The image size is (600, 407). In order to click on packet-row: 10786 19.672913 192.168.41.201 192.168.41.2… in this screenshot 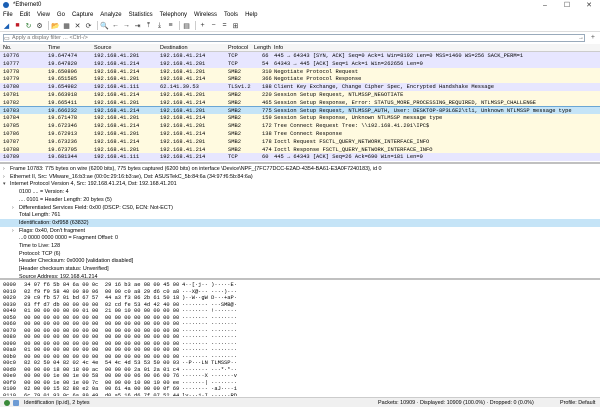, I will do `click(300, 134)`.